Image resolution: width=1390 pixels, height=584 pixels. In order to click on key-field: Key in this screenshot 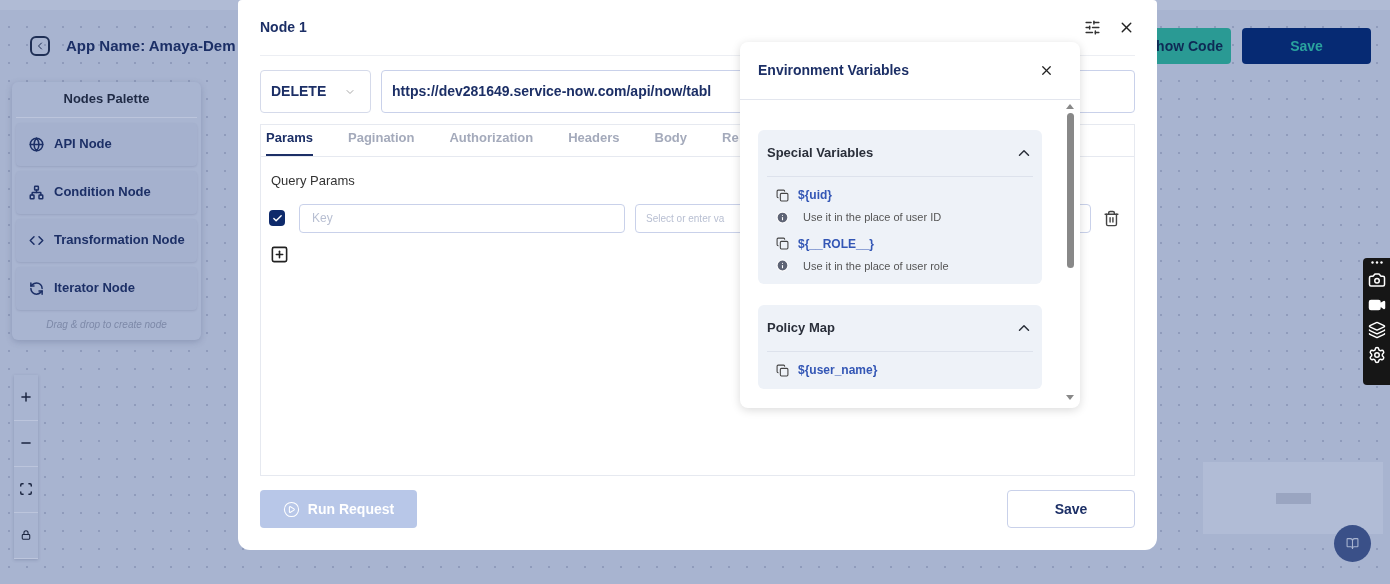, I will do `click(462, 218)`.